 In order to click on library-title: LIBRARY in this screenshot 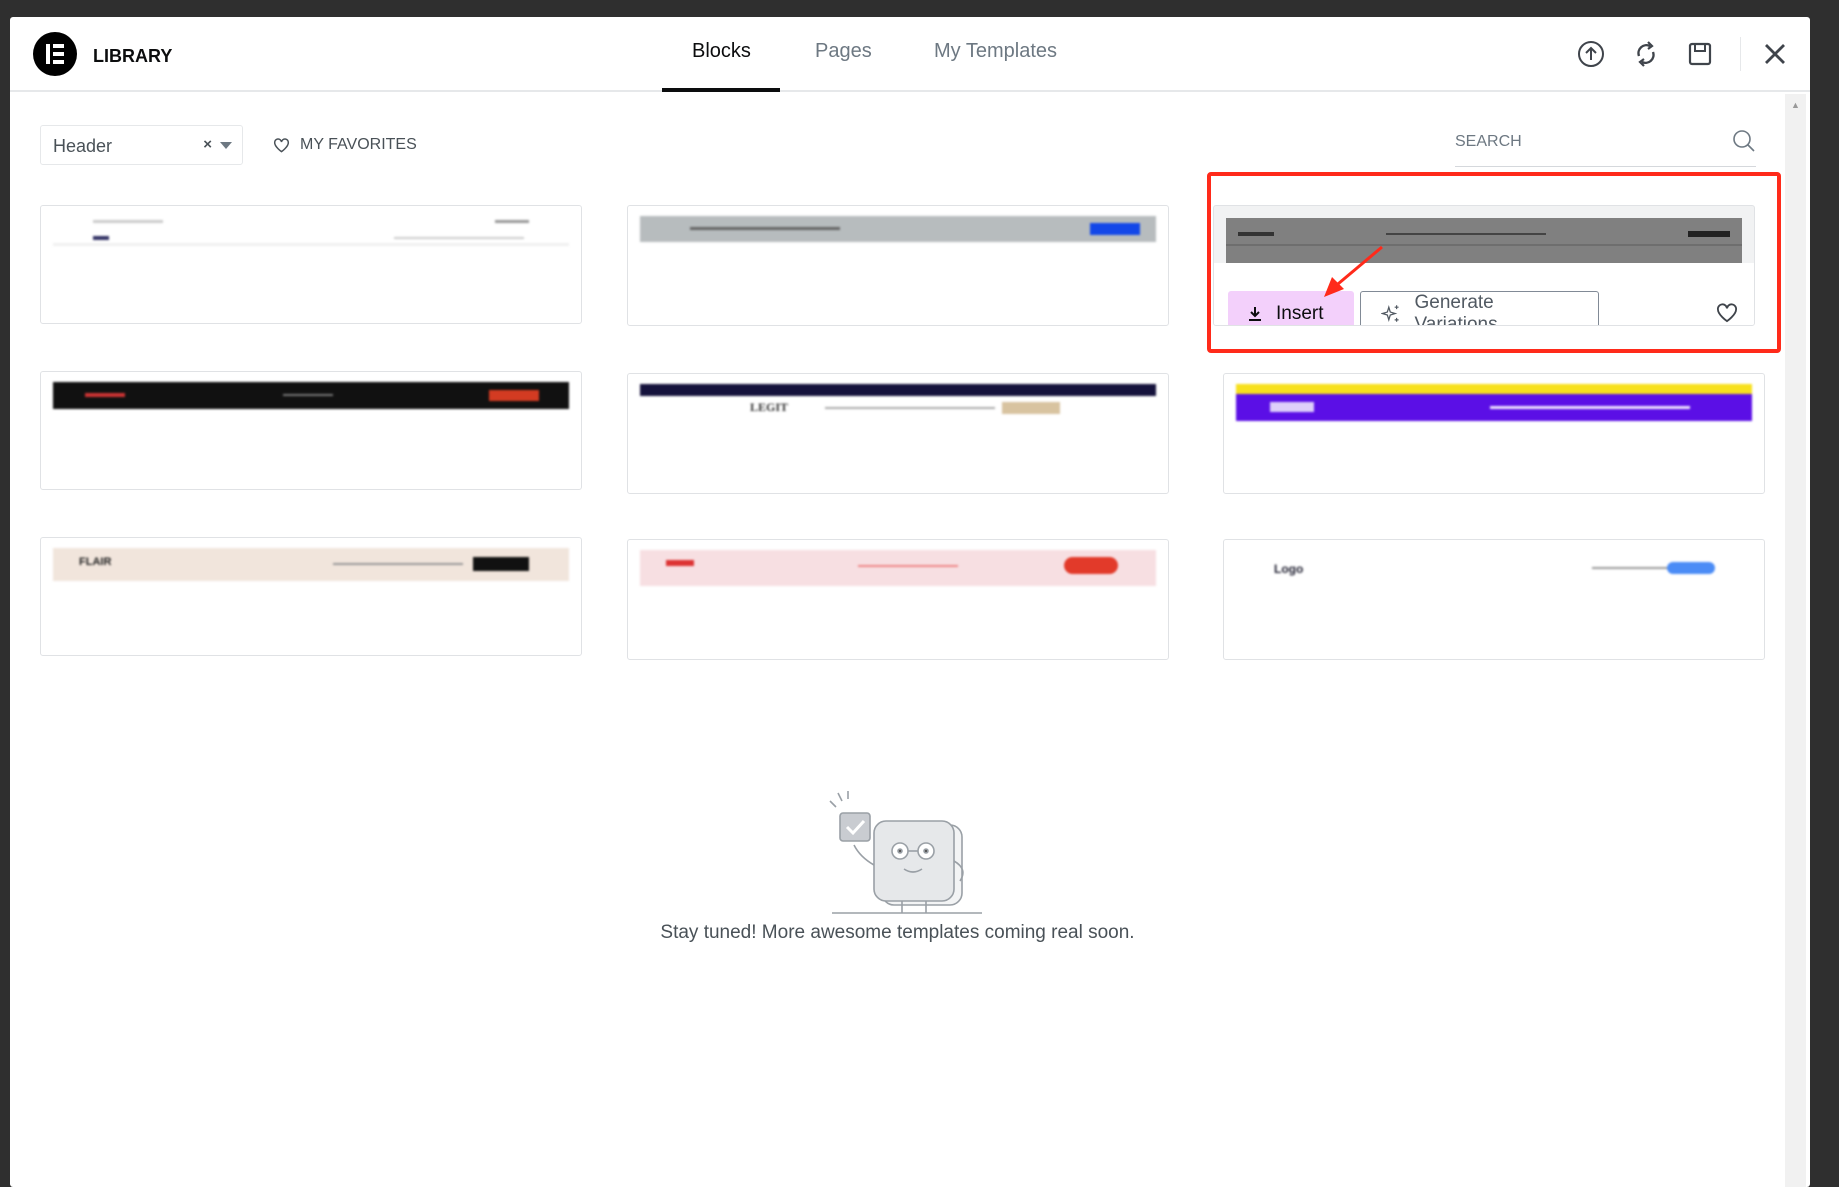, I will do `click(133, 56)`.